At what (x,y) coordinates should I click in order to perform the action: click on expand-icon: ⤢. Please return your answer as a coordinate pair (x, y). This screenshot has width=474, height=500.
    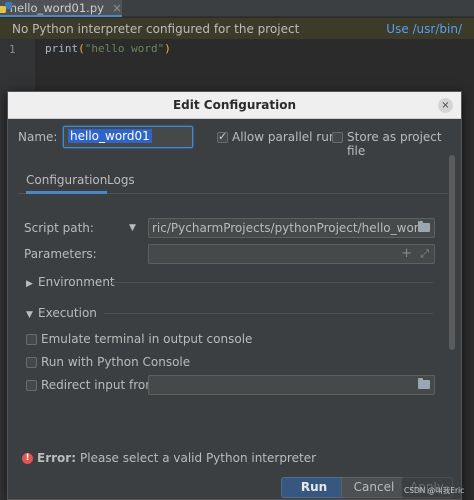
    Looking at the image, I should click on (424, 254).